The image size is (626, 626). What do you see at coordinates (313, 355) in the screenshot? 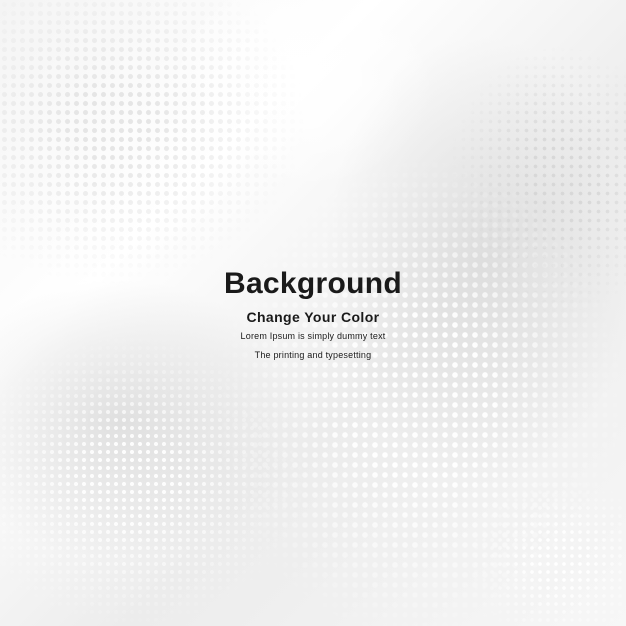
I see `body-line-2: The printing and typesetting` at bounding box center [313, 355].